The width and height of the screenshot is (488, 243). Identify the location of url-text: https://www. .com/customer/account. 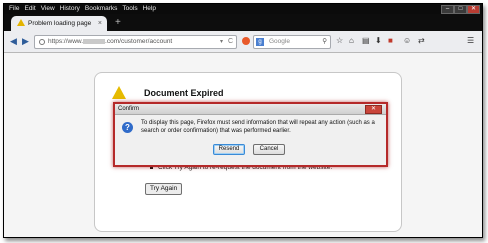
(110, 41).